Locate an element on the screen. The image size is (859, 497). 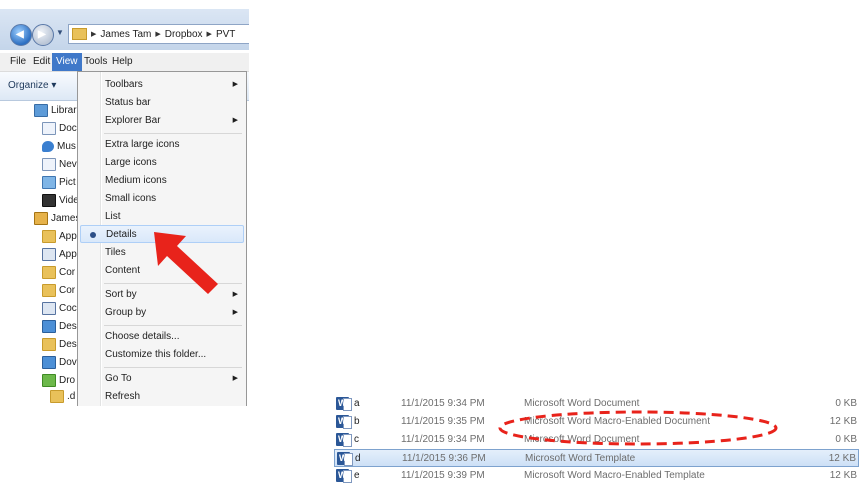
tree-item-label: Dov is located at coordinates (68, 362).